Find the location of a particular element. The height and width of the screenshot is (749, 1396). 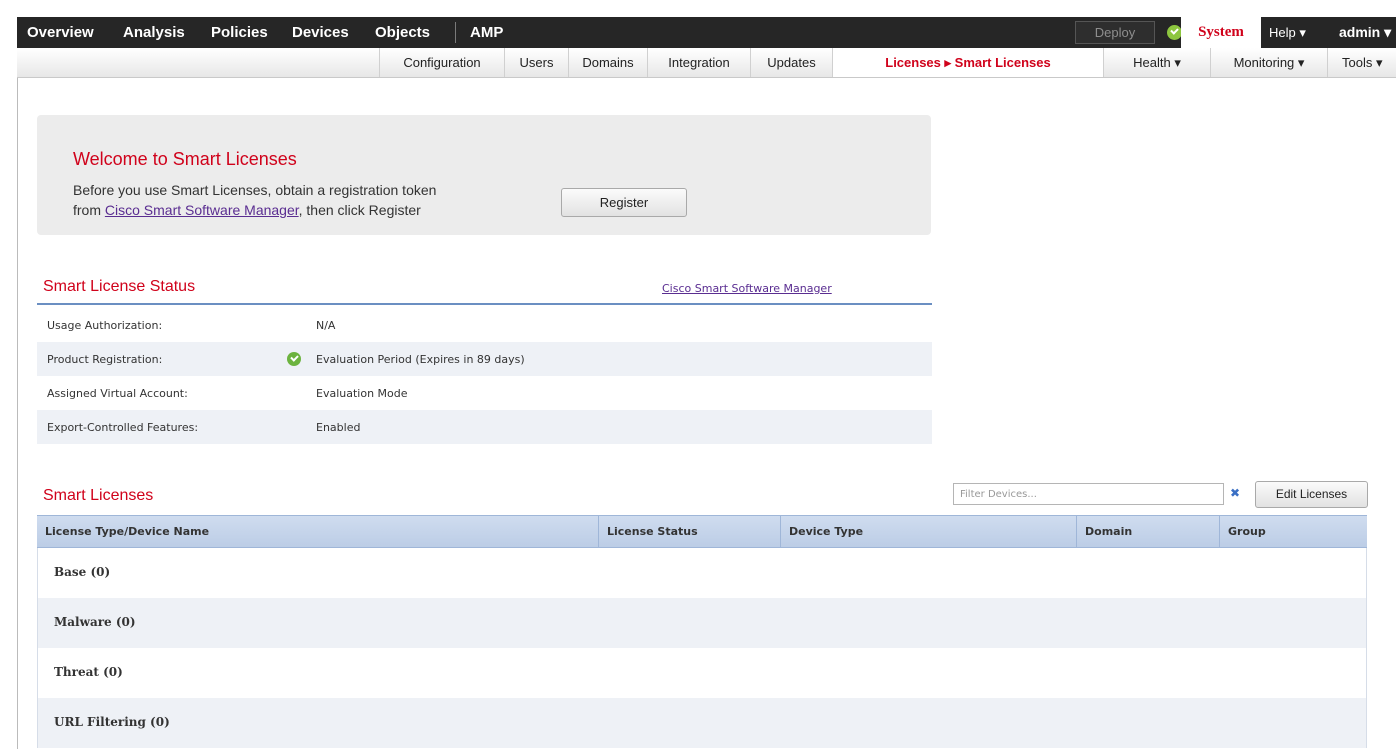

status-value: Enabled is located at coordinates (338, 427).